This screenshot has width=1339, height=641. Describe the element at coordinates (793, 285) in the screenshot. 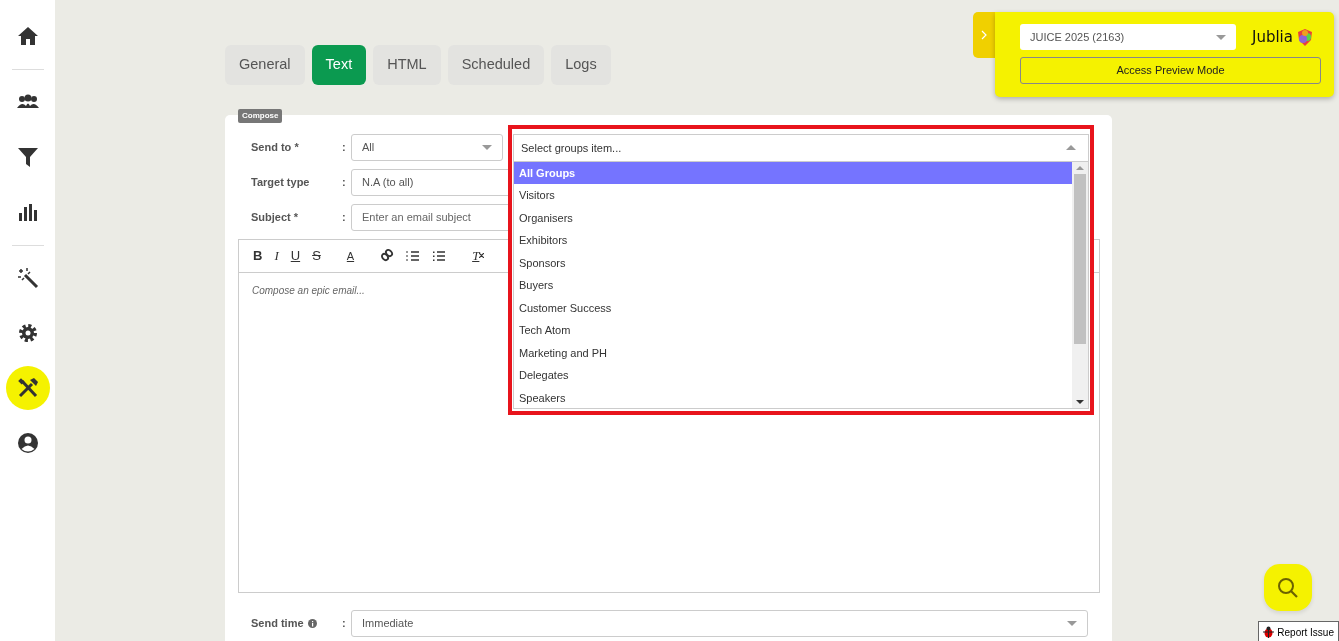

I see `dropdown-option: Buyers` at that location.